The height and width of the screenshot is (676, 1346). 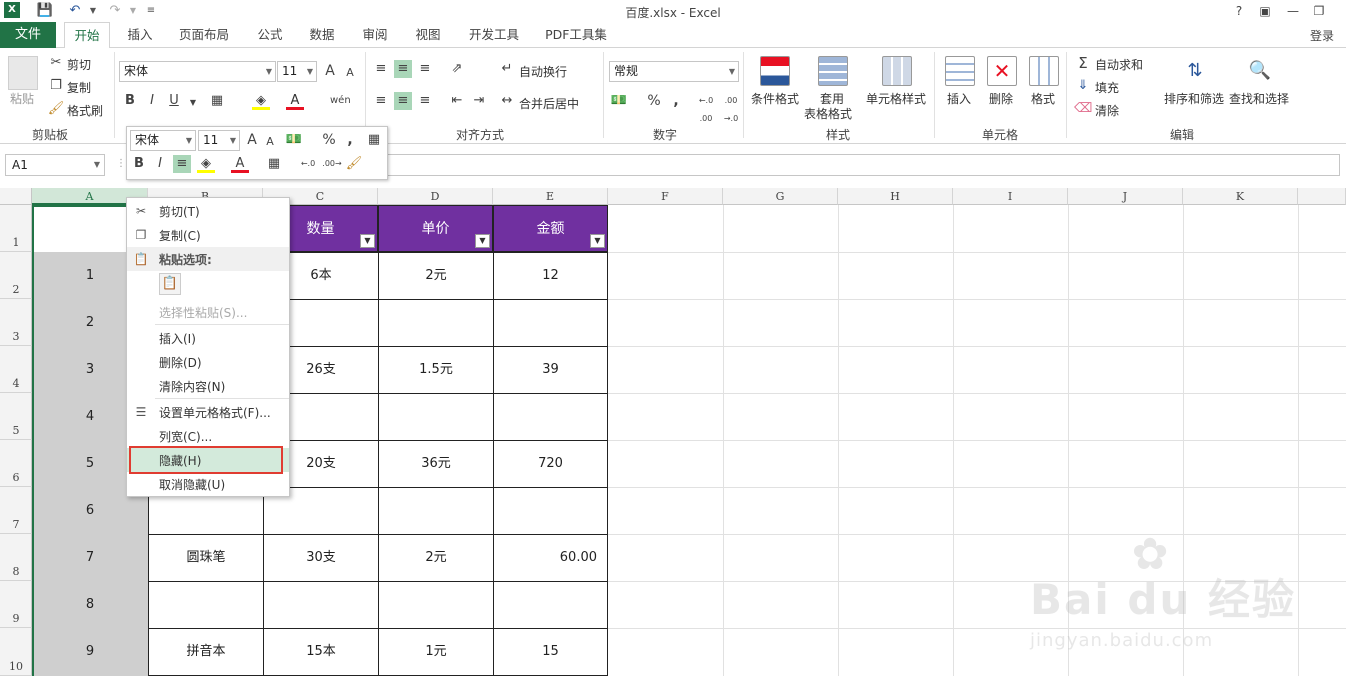 What do you see at coordinates (55, 165) in the screenshot?
I see `name-box: A1 ▼` at bounding box center [55, 165].